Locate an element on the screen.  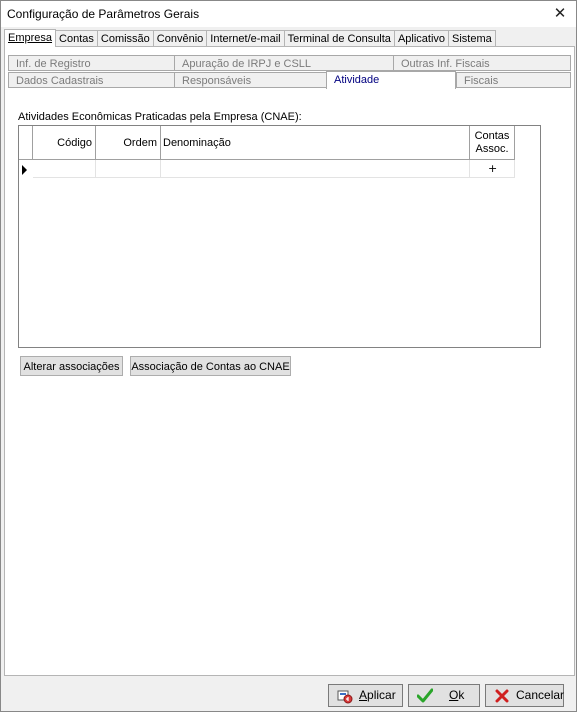
subtab-outras-inf-fiscais: Outras Inf. Fiscais is located at coordinates (482, 63).